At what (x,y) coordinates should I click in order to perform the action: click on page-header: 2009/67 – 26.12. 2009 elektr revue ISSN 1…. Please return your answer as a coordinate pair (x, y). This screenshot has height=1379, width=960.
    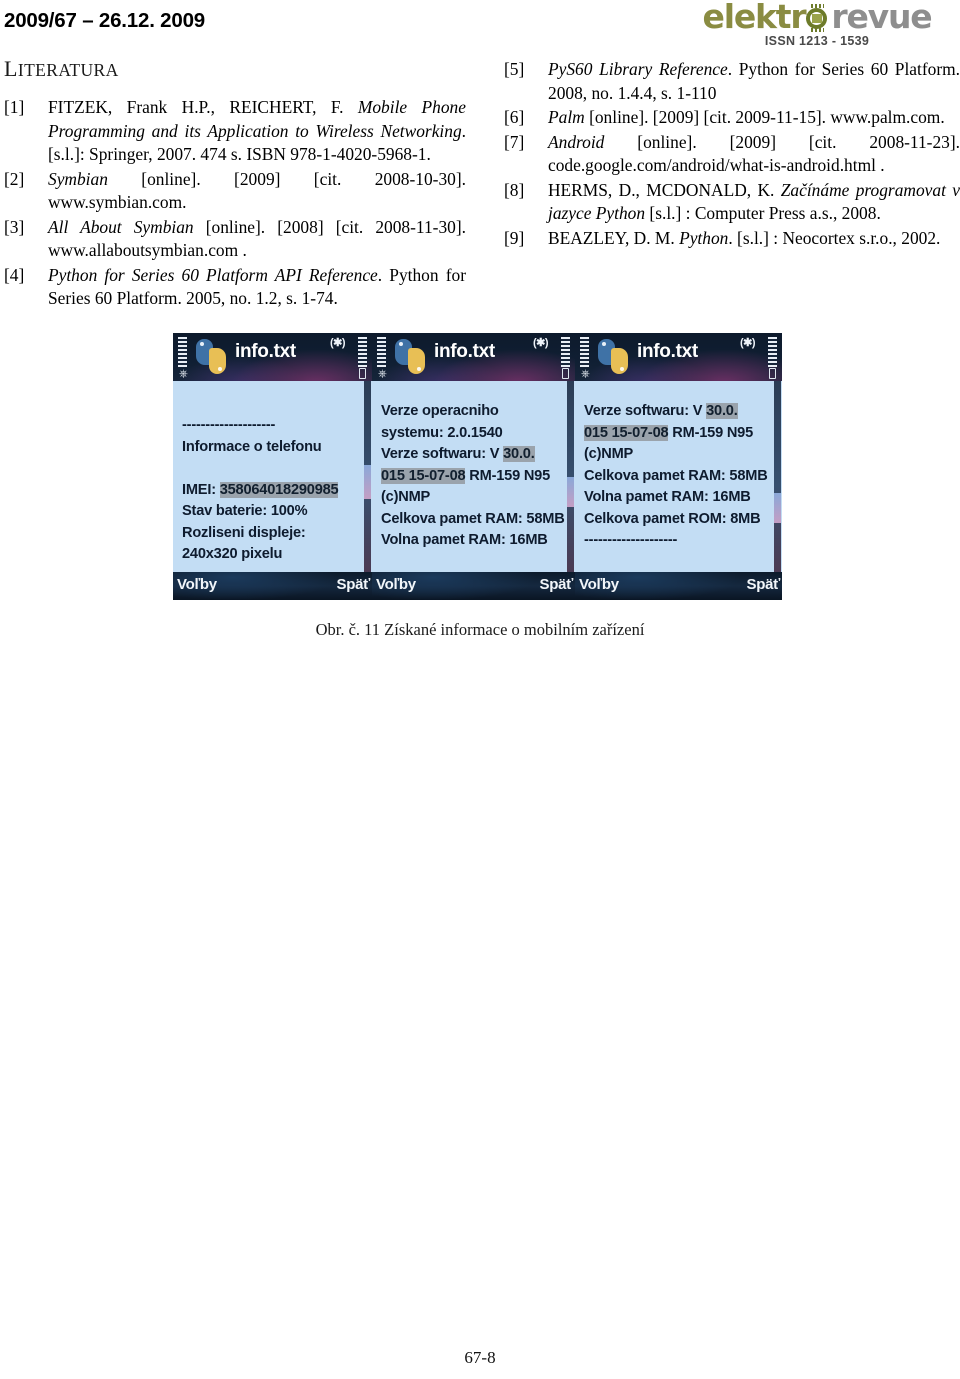
    Looking at the image, I should click on (480, 26).